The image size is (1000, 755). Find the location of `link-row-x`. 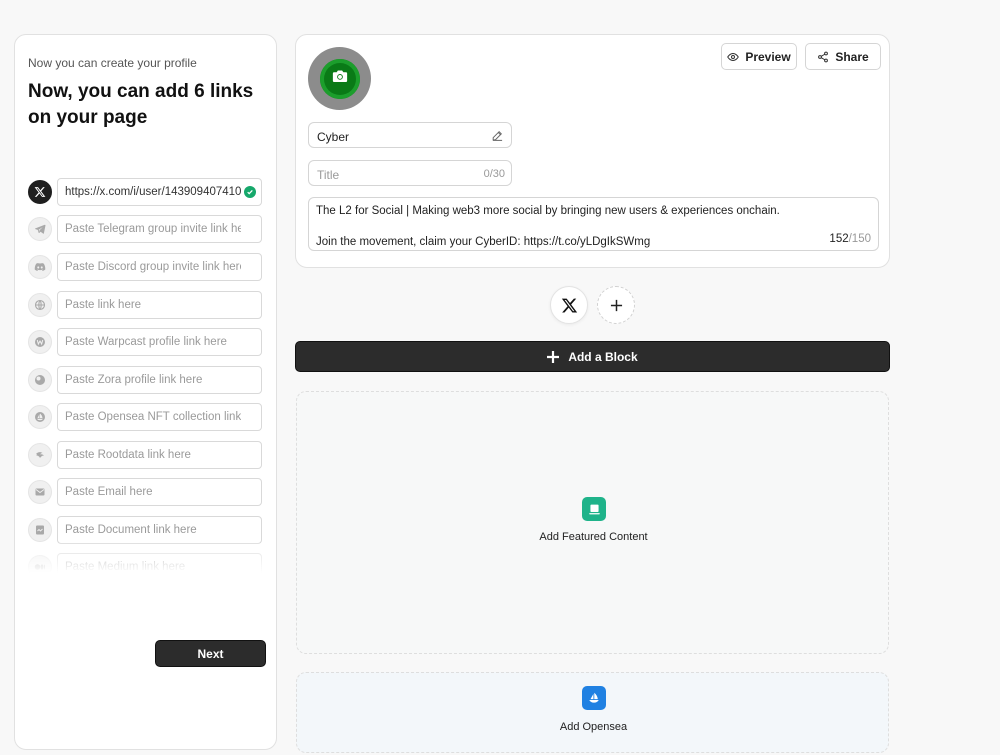

link-row-x is located at coordinates (147, 192).